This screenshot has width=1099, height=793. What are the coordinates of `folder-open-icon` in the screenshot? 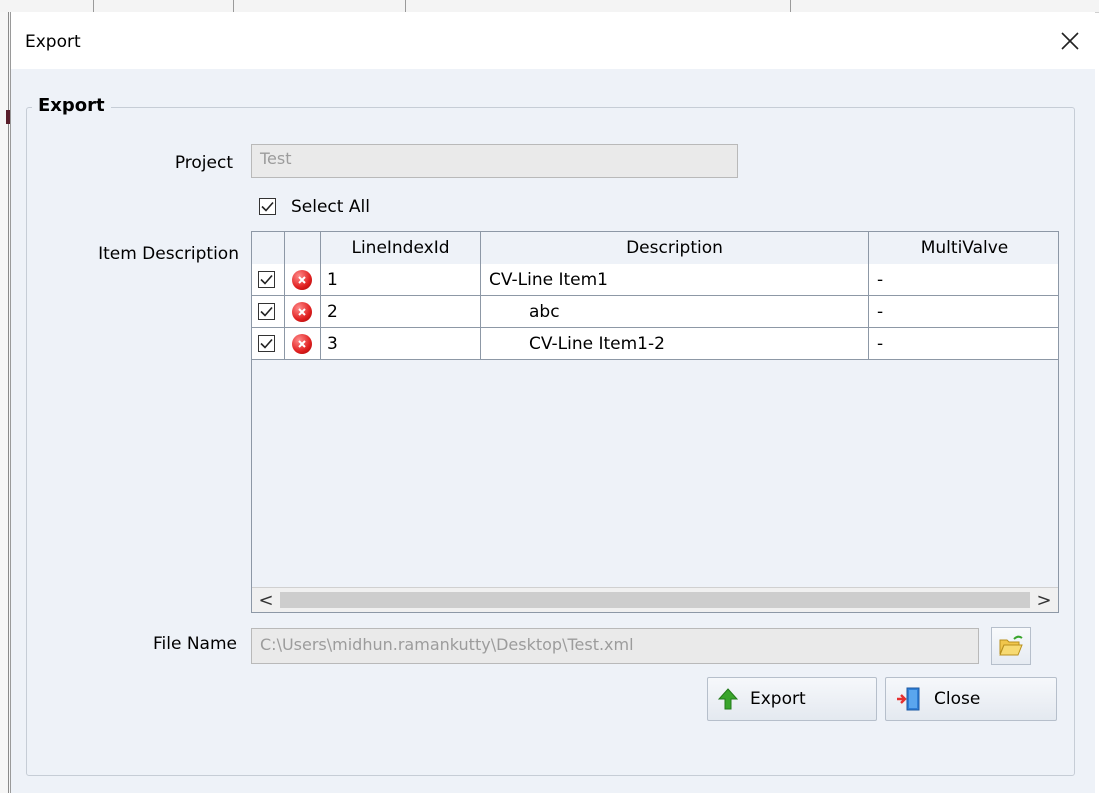 It's located at (1011, 645).